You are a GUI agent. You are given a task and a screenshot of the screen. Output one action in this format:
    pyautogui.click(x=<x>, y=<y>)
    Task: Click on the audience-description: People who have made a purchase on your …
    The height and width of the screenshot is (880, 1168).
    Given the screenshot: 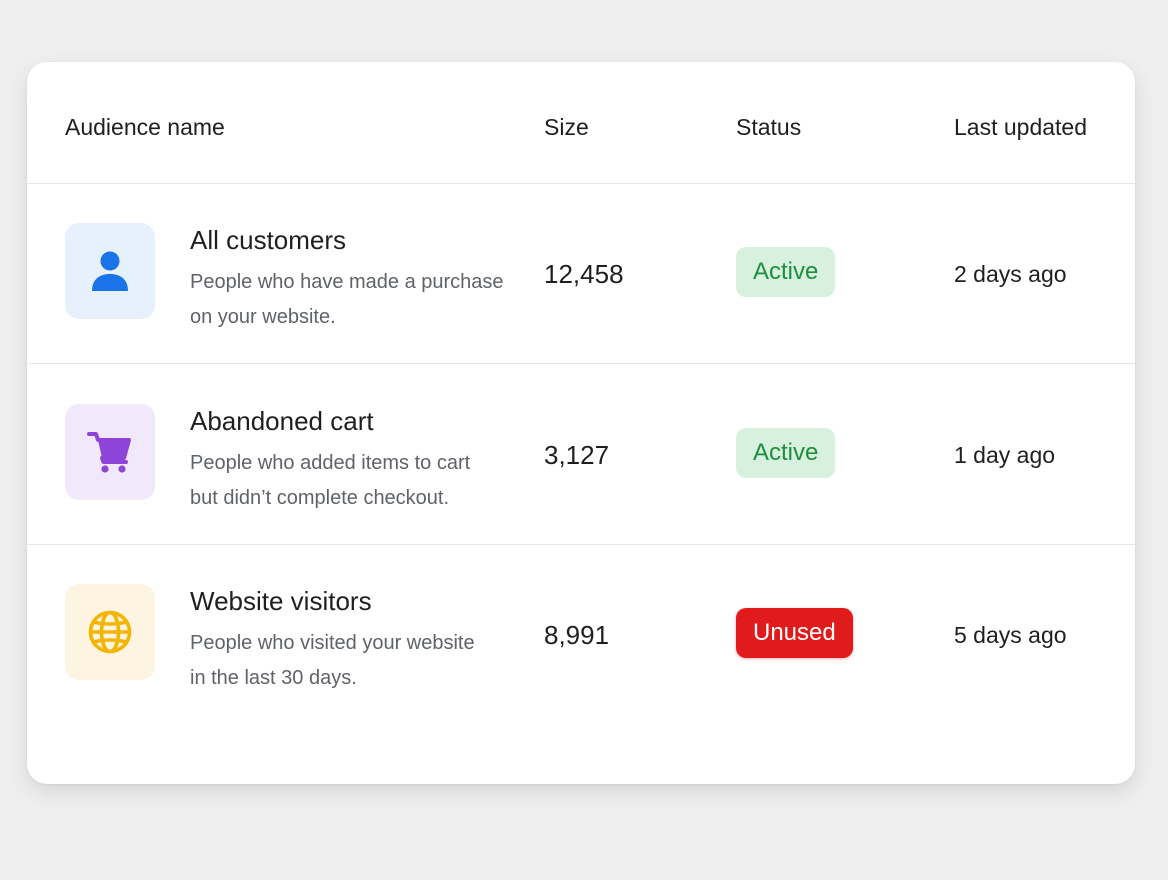 What is the action you would take?
    pyautogui.click(x=355, y=300)
    